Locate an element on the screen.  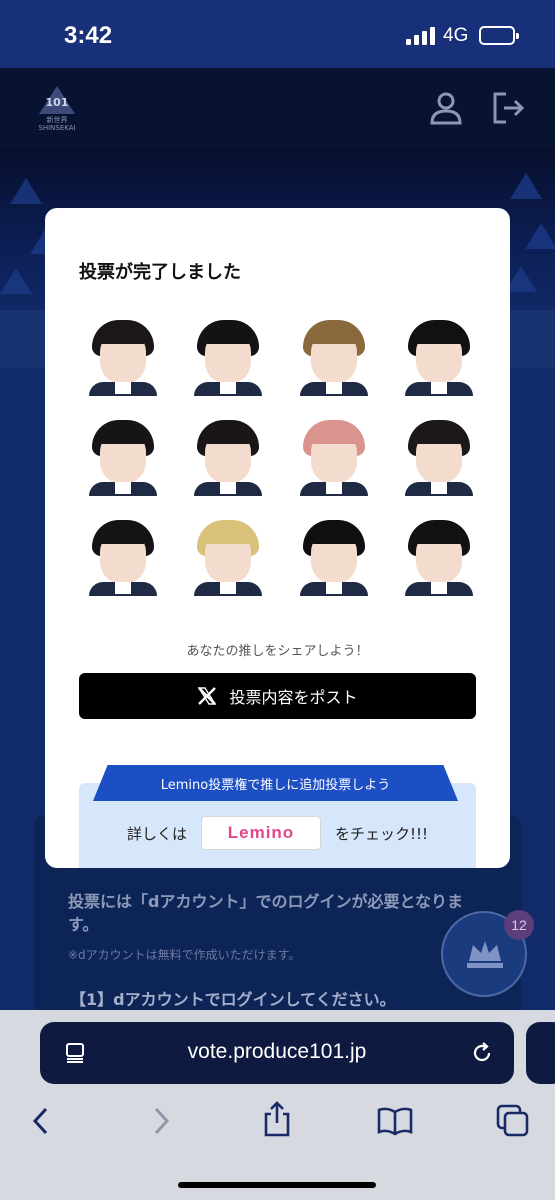
address-bar: vote.produce101.jp is located at coordinates (277, 1053).